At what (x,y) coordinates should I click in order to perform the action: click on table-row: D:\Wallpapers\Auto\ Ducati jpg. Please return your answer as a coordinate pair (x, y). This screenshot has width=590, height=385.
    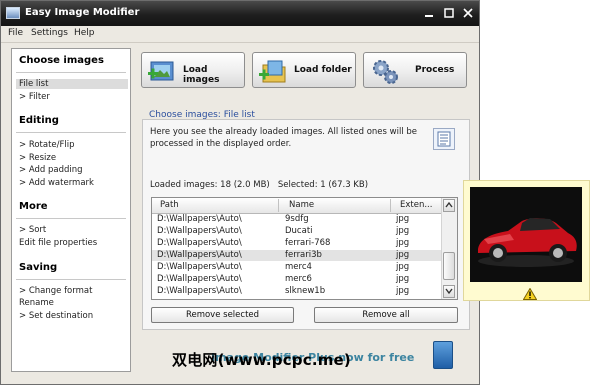
    Looking at the image, I should click on (297, 231).